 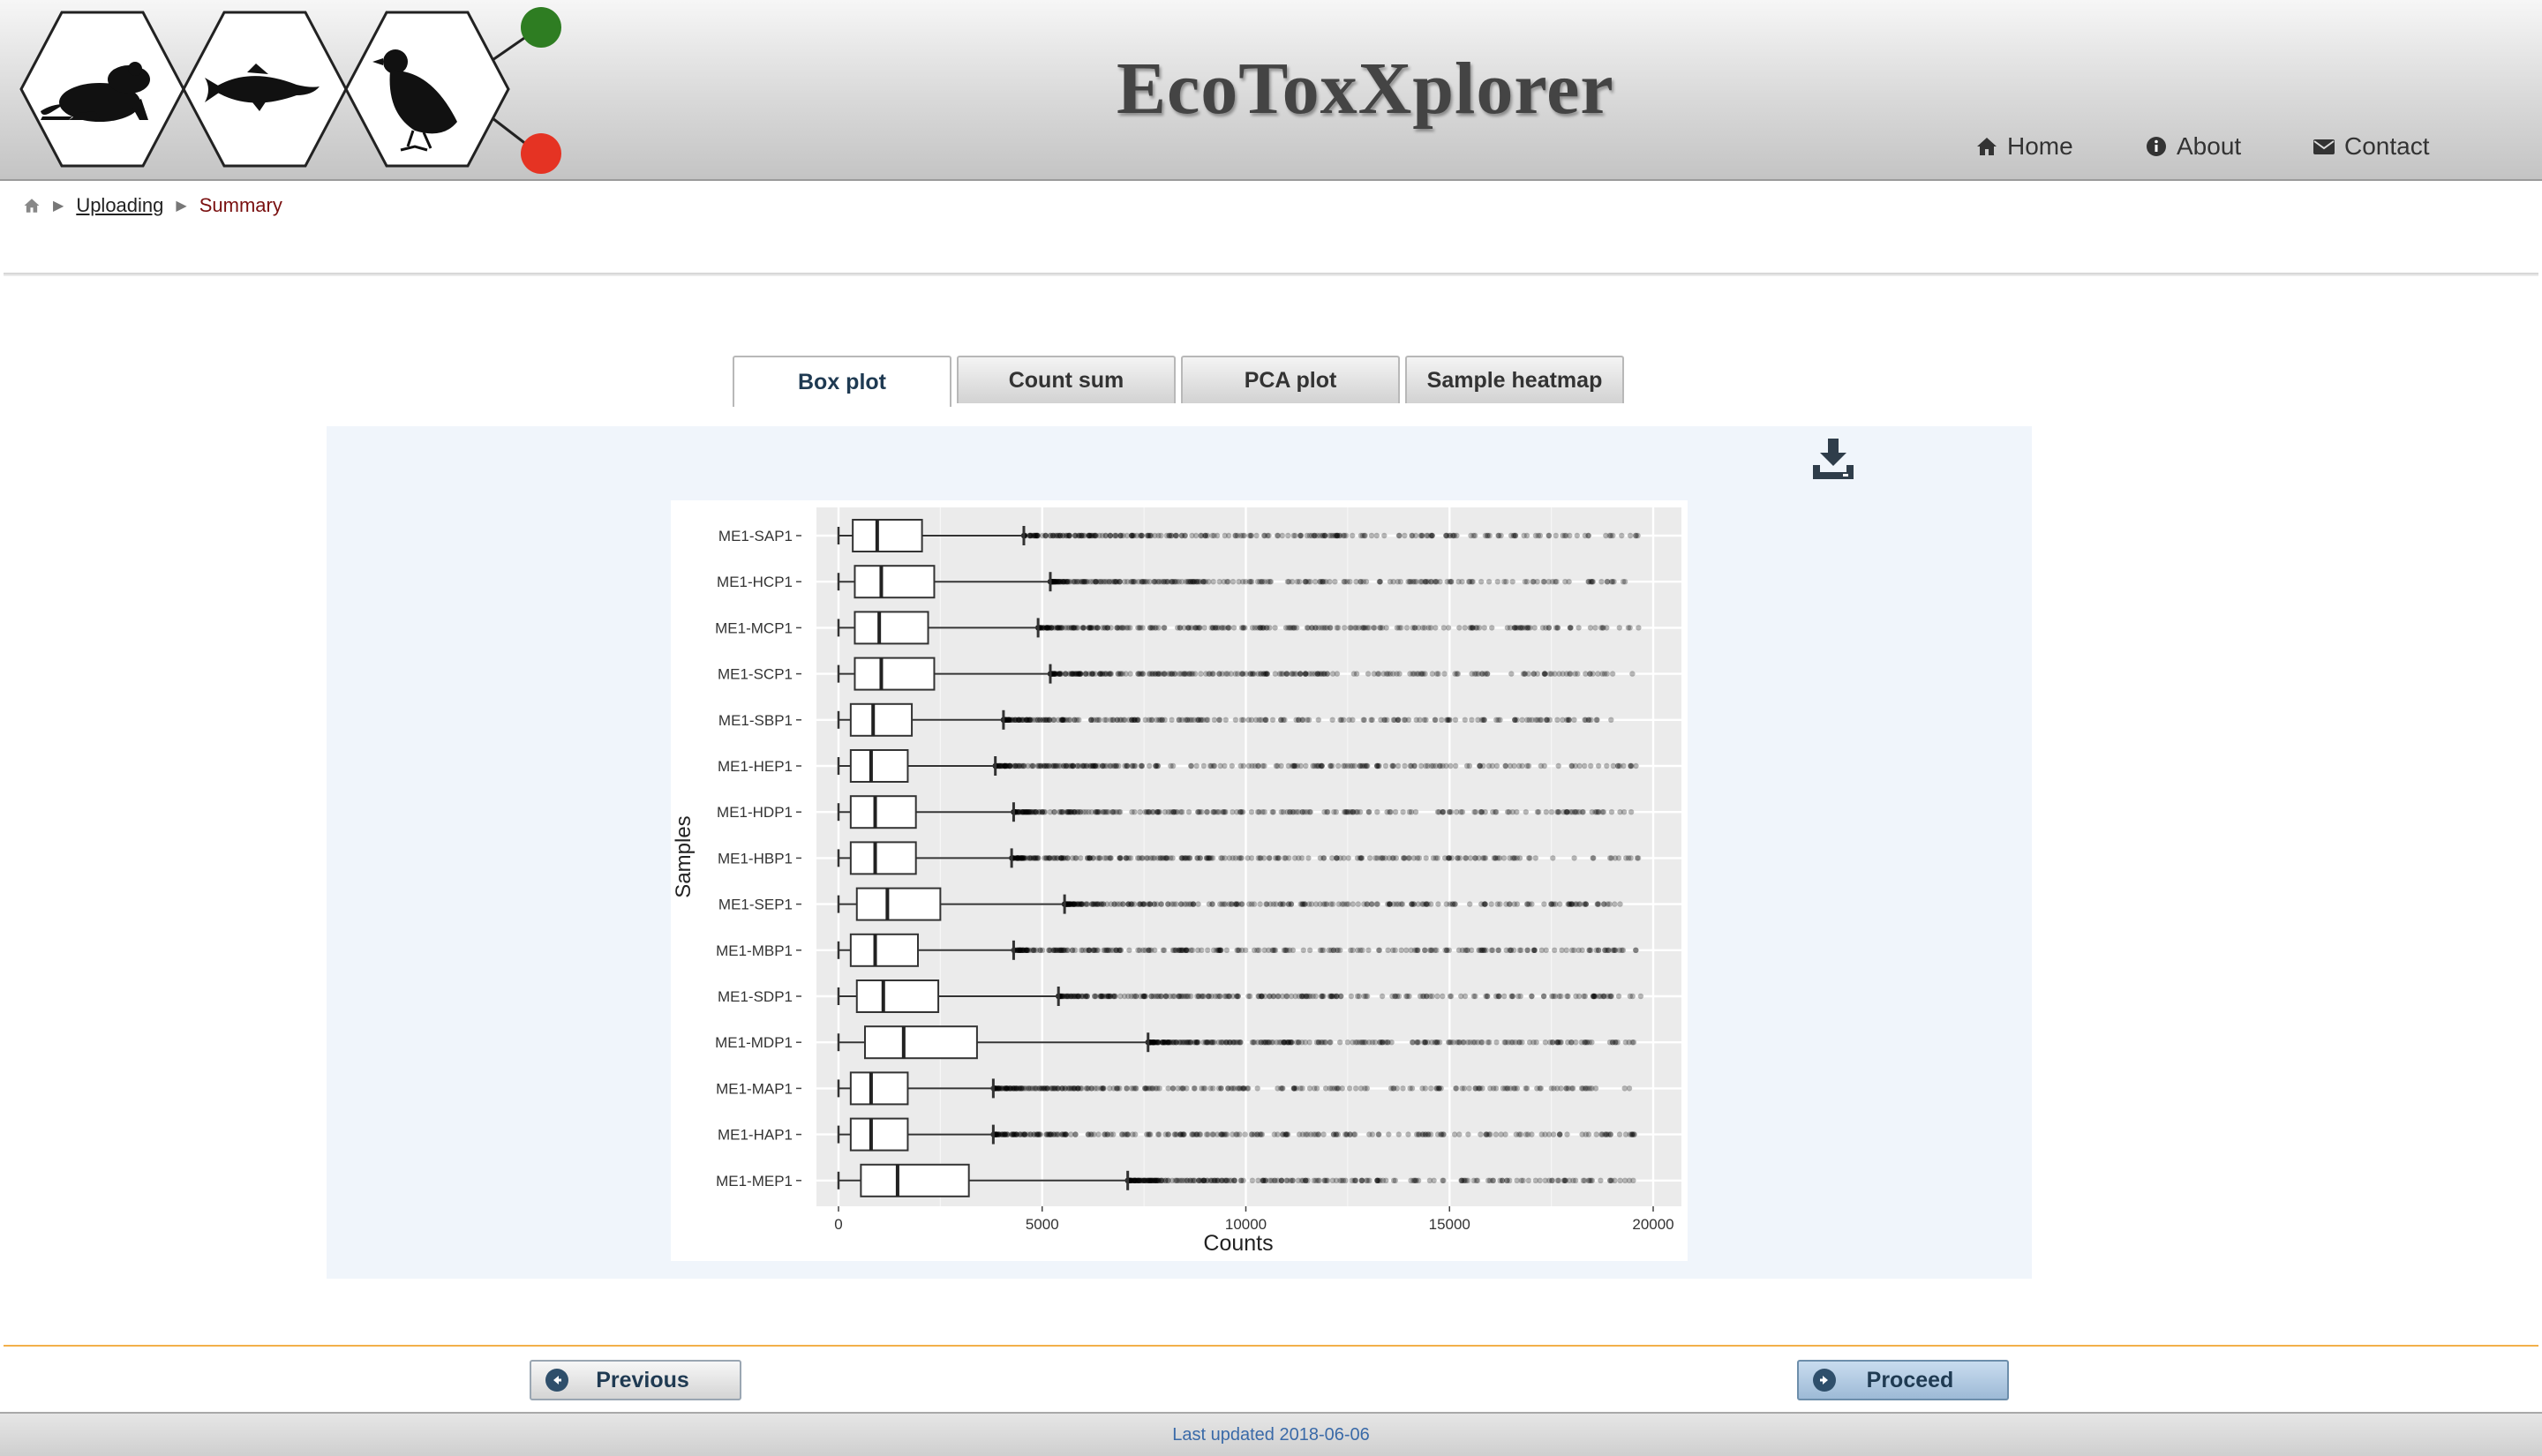 What do you see at coordinates (32, 205) in the screenshot?
I see `home-icon` at bounding box center [32, 205].